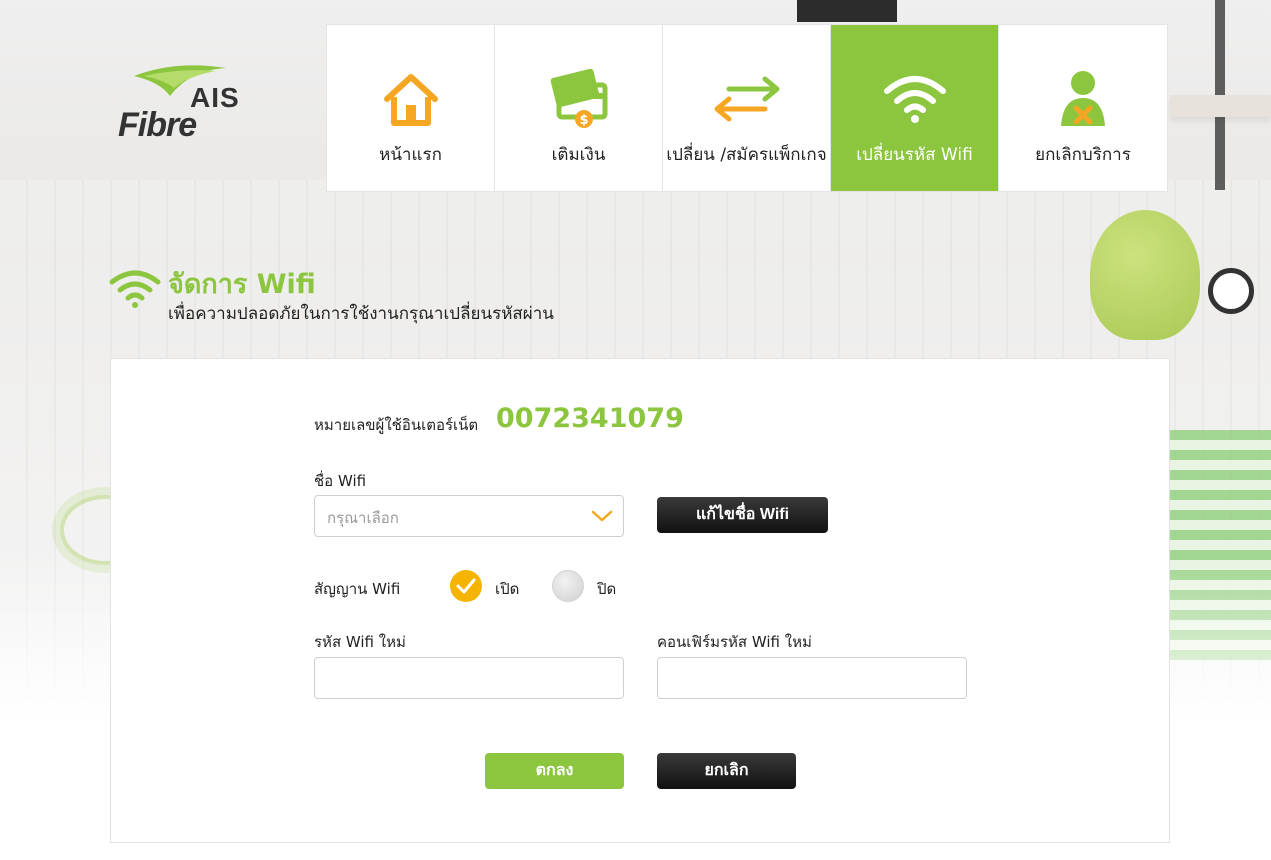 The image size is (1271, 860). I want to click on background-mascot, so click(1145, 275).